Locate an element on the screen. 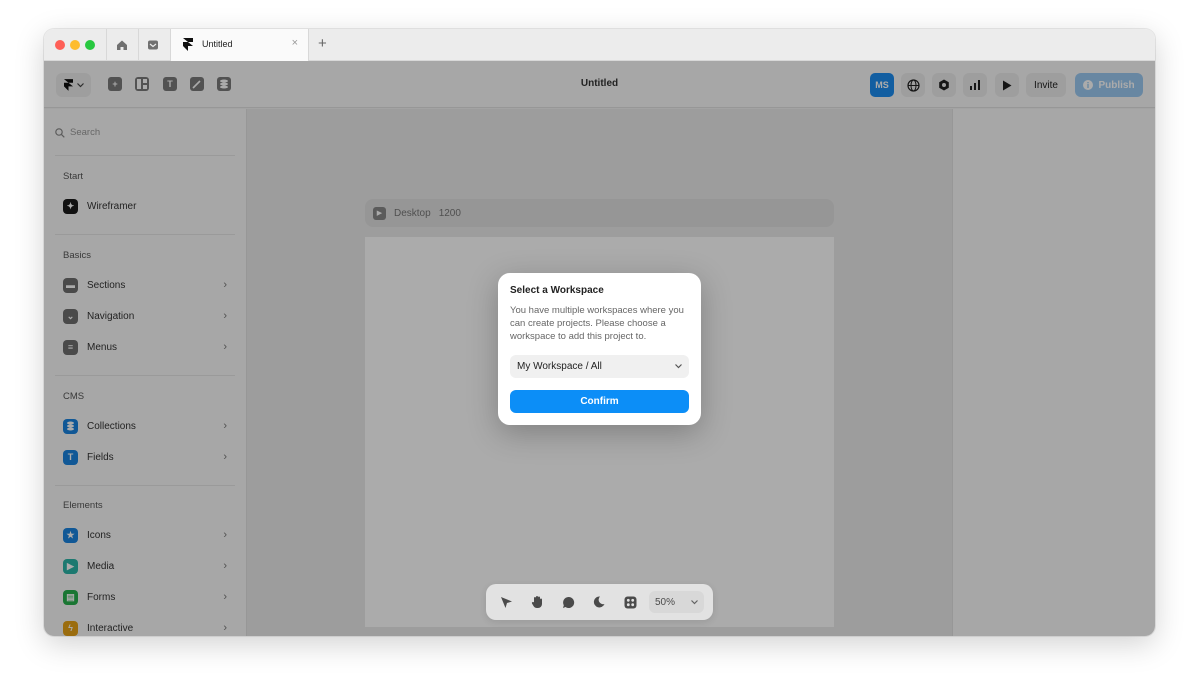  minimize-window-button is located at coordinates (75, 45).